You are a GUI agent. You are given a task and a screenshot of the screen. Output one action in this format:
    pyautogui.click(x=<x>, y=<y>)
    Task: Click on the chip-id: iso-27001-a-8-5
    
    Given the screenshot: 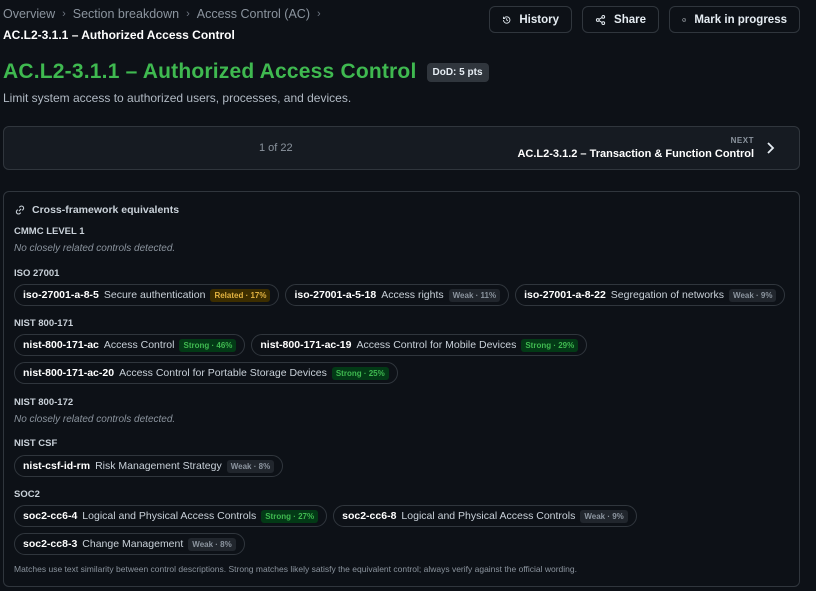 What is the action you would take?
    pyautogui.click(x=61, y=295)
    